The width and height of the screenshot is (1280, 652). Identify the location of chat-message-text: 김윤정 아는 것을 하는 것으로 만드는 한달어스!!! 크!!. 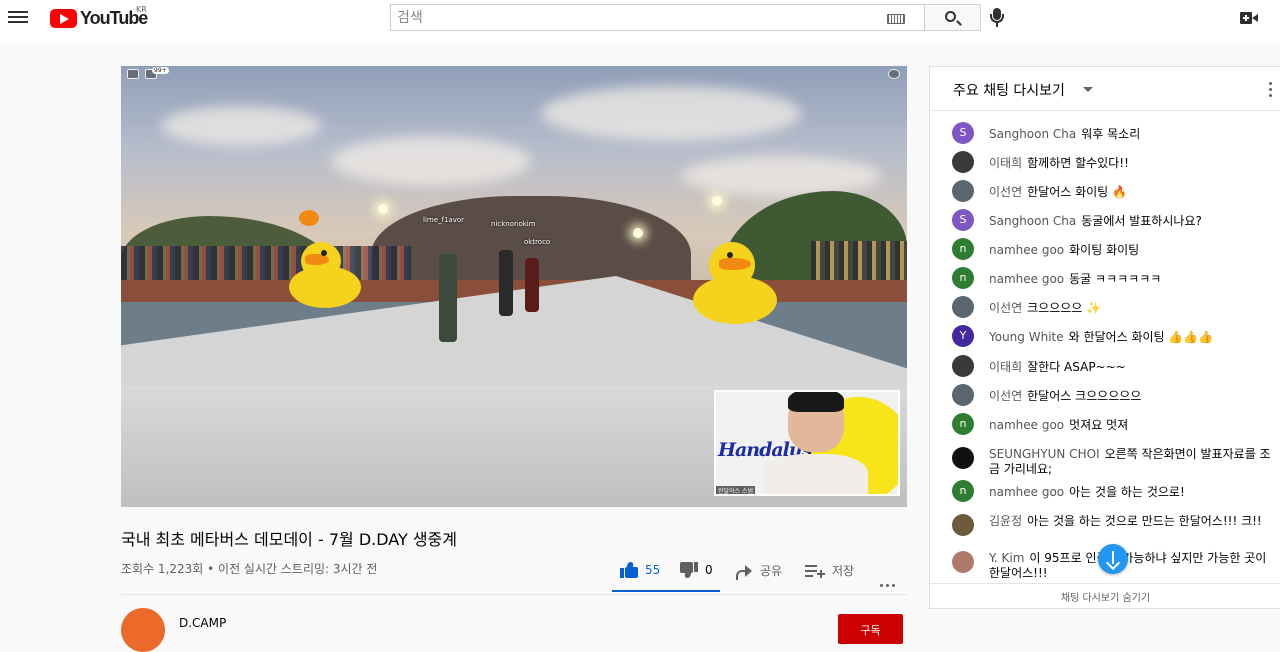
(1131, 521).